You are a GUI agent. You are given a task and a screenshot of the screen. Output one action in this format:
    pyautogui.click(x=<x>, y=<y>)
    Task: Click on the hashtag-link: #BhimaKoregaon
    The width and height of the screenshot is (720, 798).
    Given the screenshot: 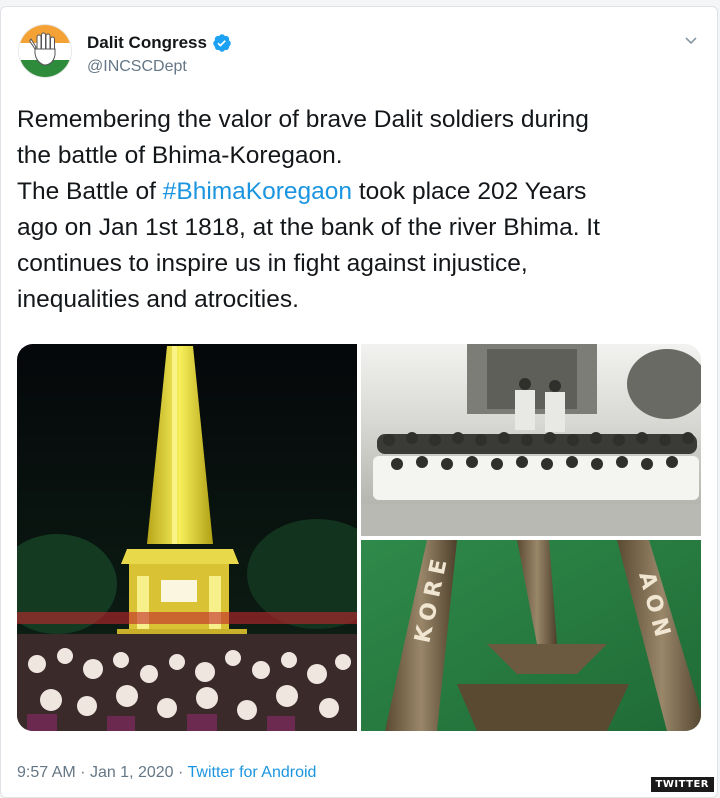 What is the action you would take?
    pyautogui.click(x=257, y=191)
    